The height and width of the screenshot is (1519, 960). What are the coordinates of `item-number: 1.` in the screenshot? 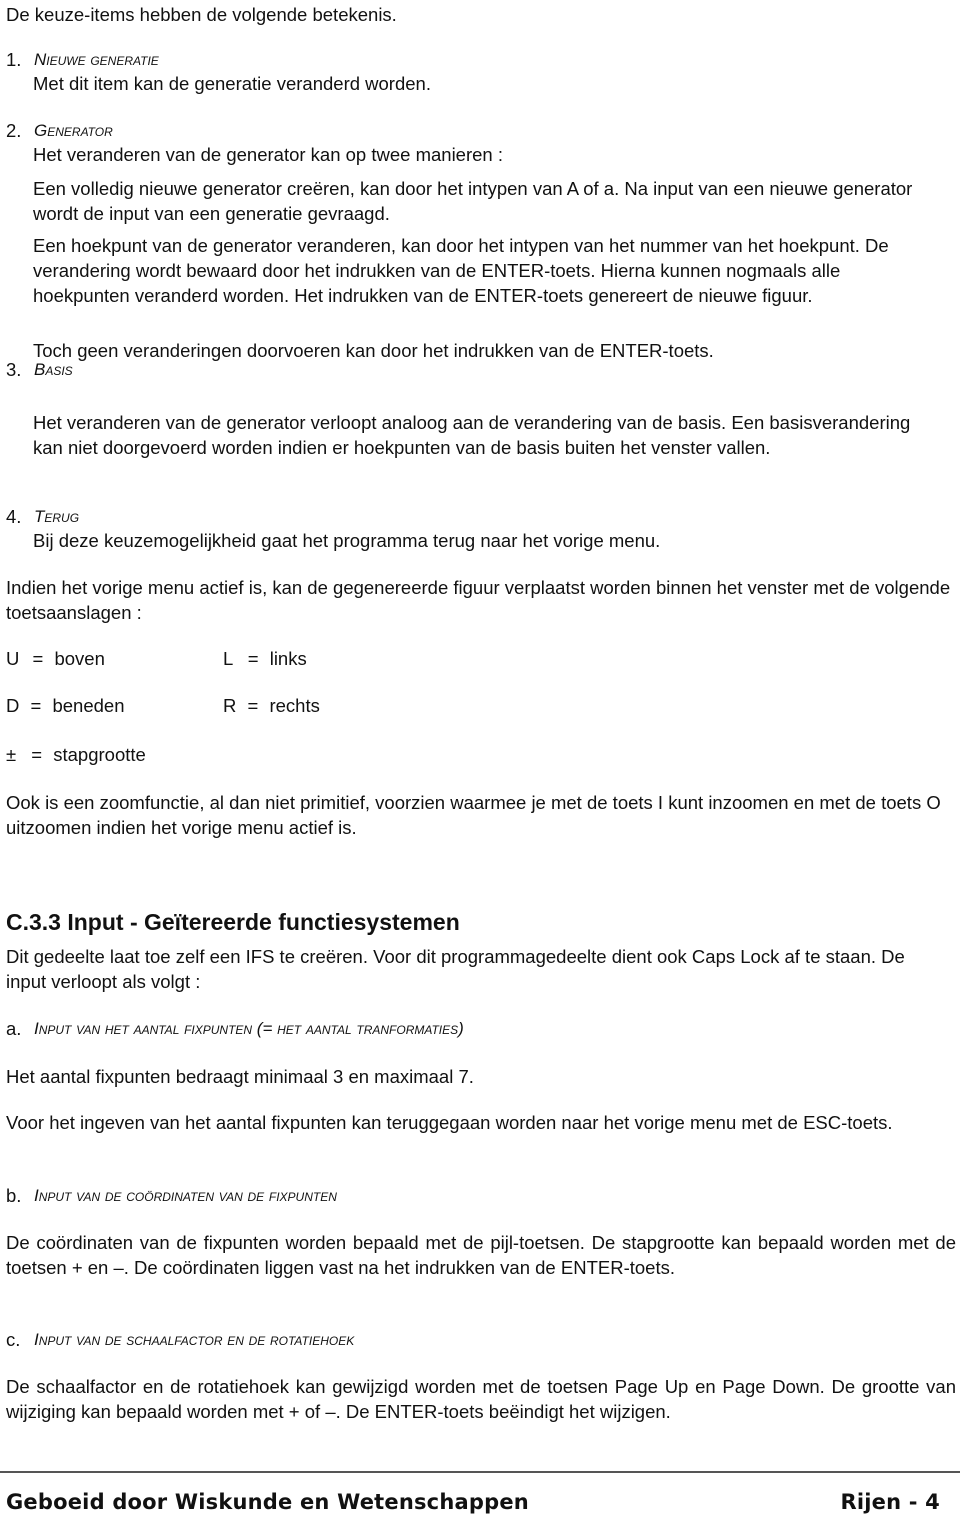 It's located at (14, 59).